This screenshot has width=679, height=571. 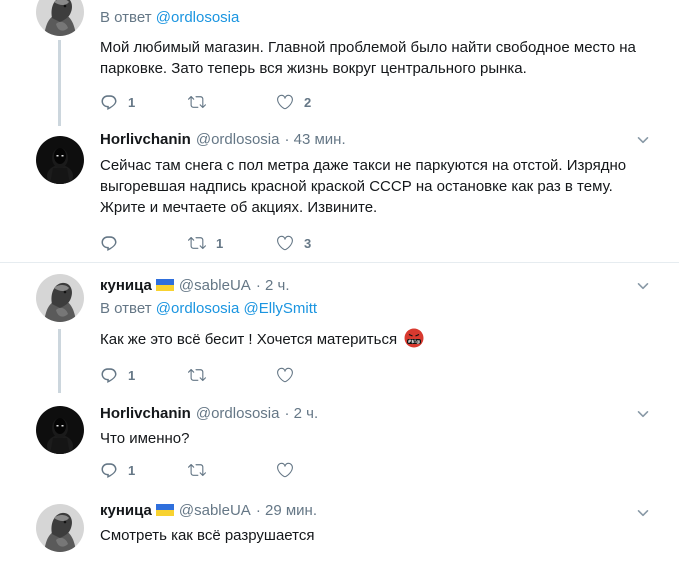 I want to click on reply-to-link: @ordlososia @EllySmitt, so click(x=236, y=308).